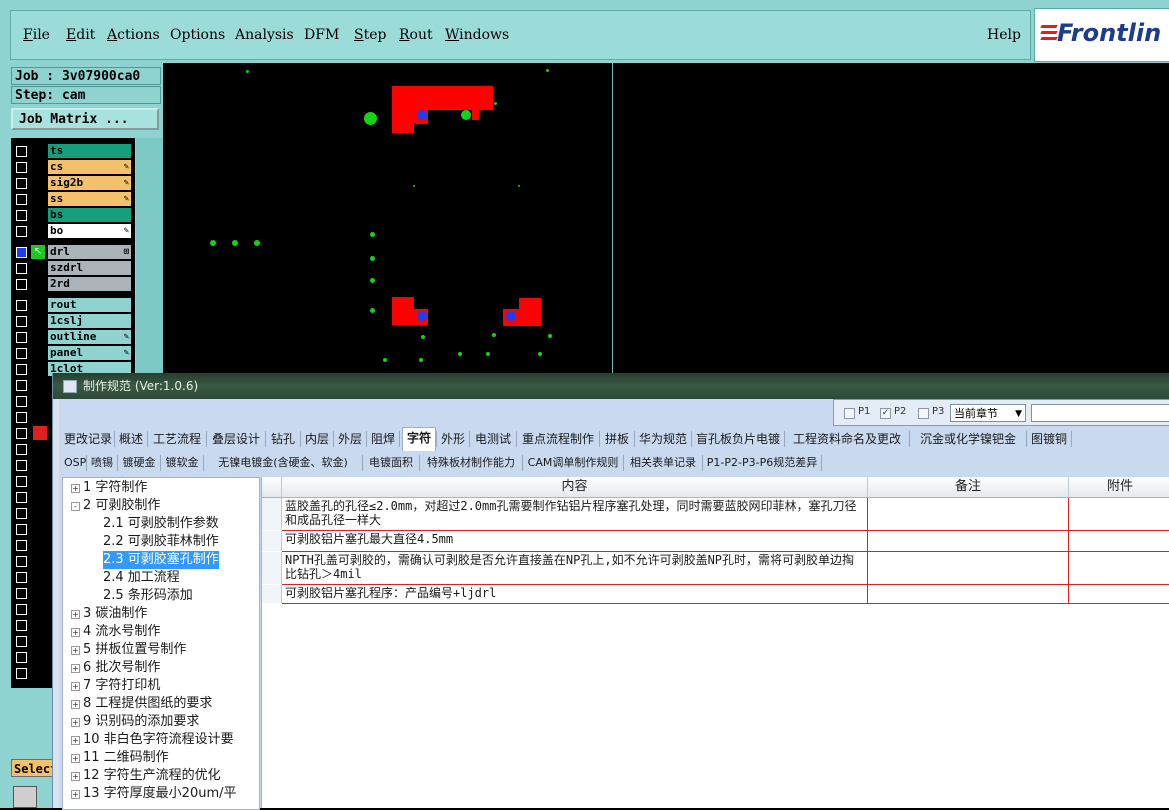  I want to click on layer-name: sig2b ✎, so click(89, 183).